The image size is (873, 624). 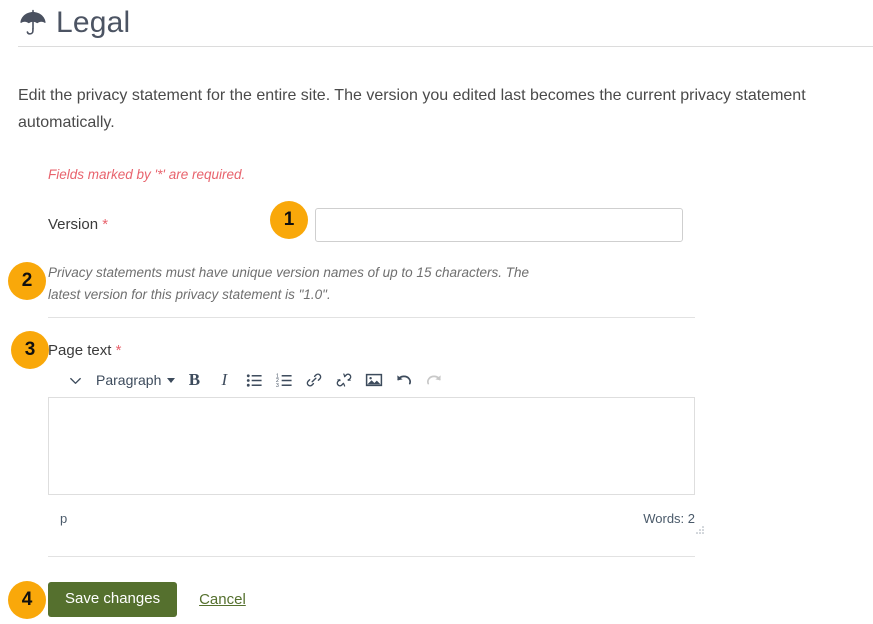 I want to click on unlink-icon, so click(x=344, y=380).